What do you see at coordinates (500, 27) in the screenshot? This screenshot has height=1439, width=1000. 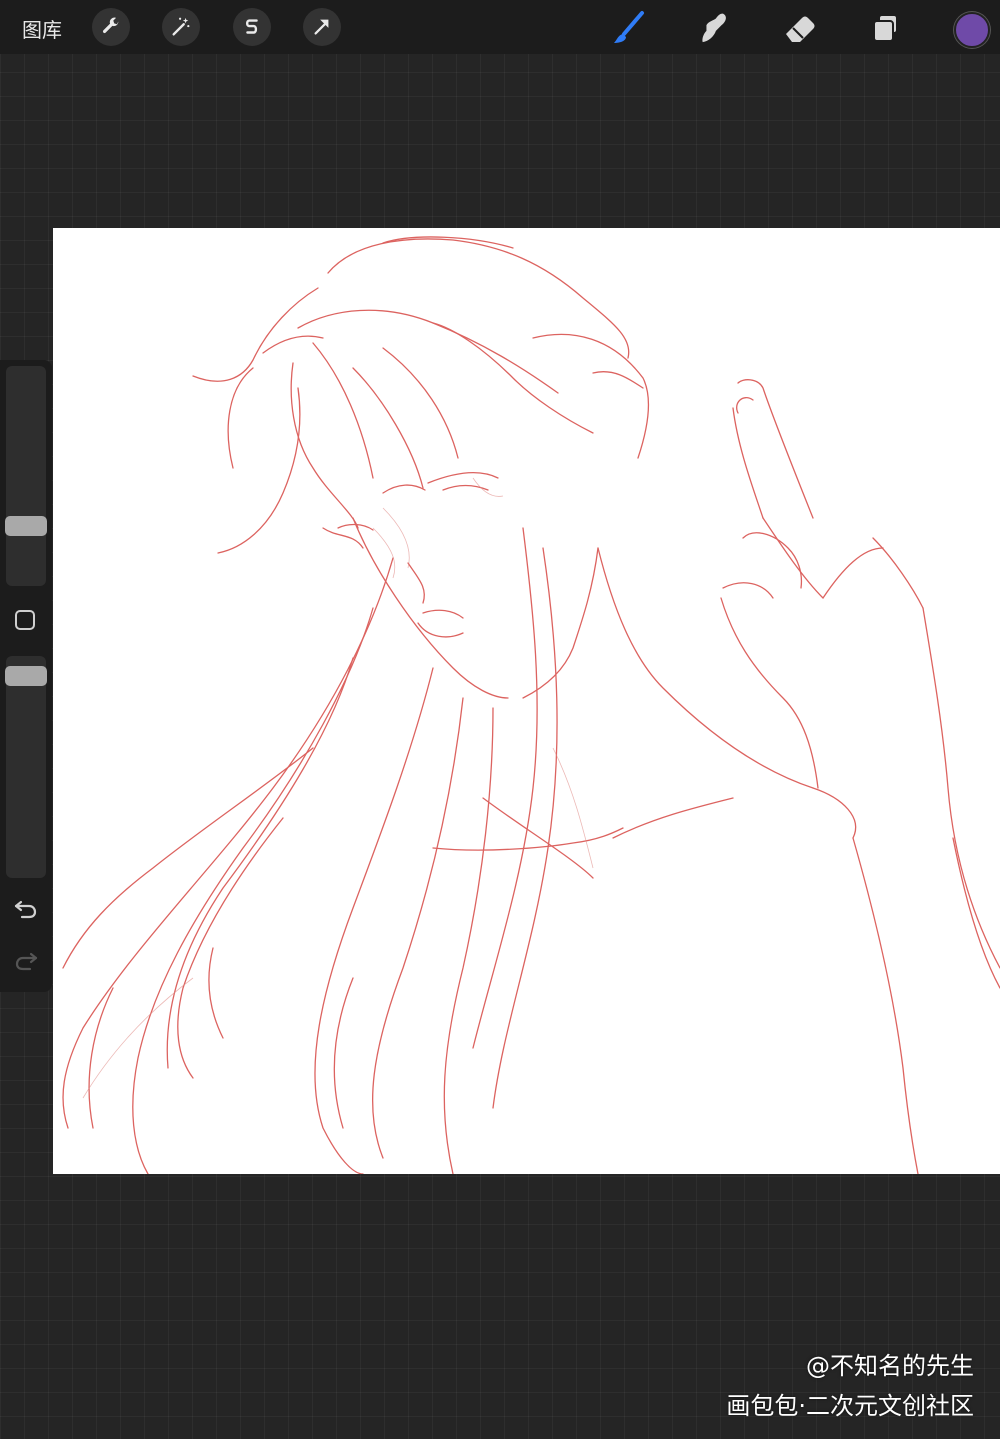 I see `top-toolbar: 图库` at bounding box center [500, 27].